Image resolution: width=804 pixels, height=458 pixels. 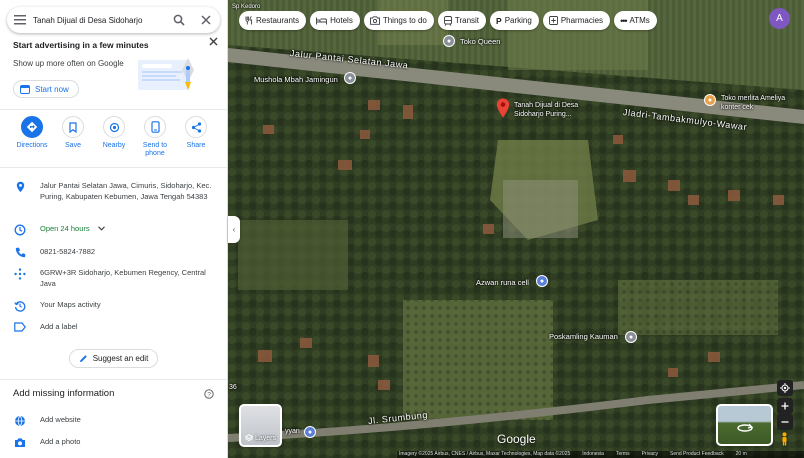 What do you see at coordinates (296, 79) in the screenshot?
I see `place-label: Mushola Mbah Jamingun` at bounding box center [296, 79].